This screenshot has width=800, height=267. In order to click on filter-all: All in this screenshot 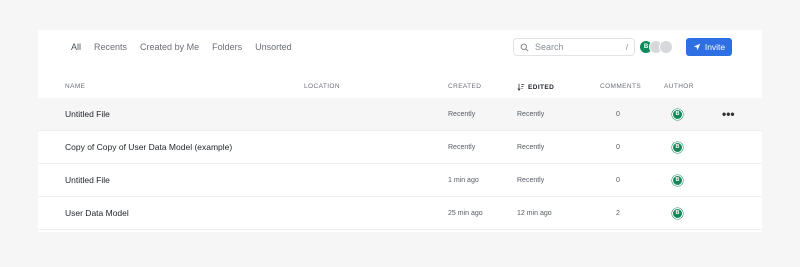, I will do `click(76, 47)`.